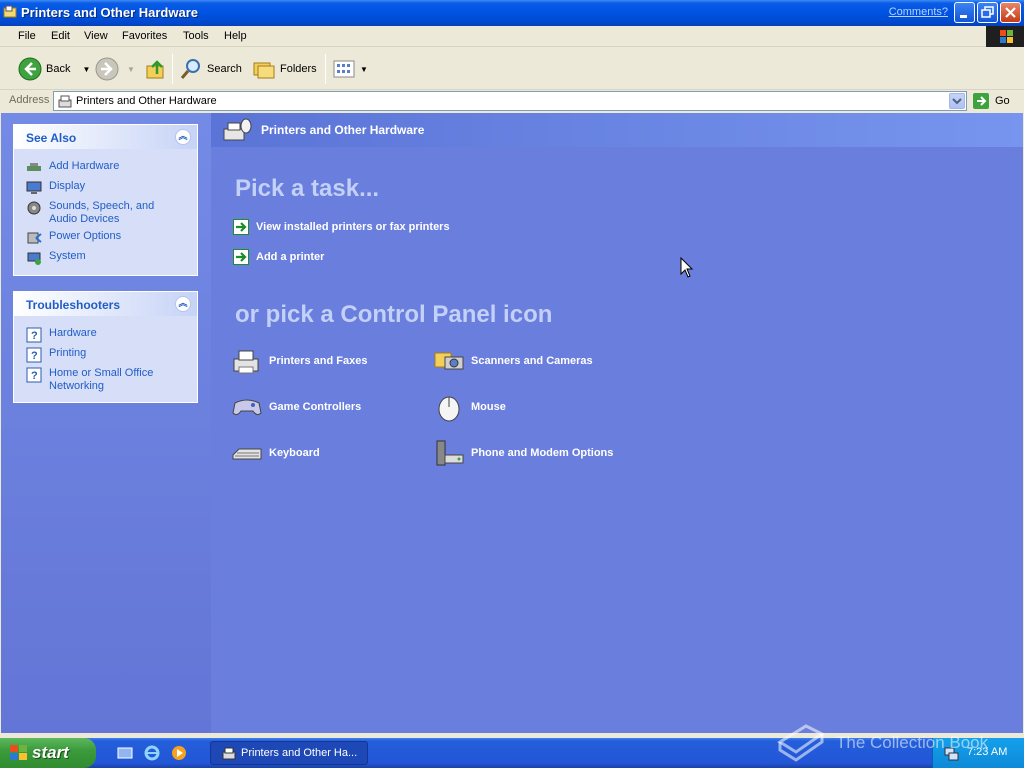  Describe the element at coordinates (241, 227) in the screenshot. I see `task-arrow-icon` at that location.